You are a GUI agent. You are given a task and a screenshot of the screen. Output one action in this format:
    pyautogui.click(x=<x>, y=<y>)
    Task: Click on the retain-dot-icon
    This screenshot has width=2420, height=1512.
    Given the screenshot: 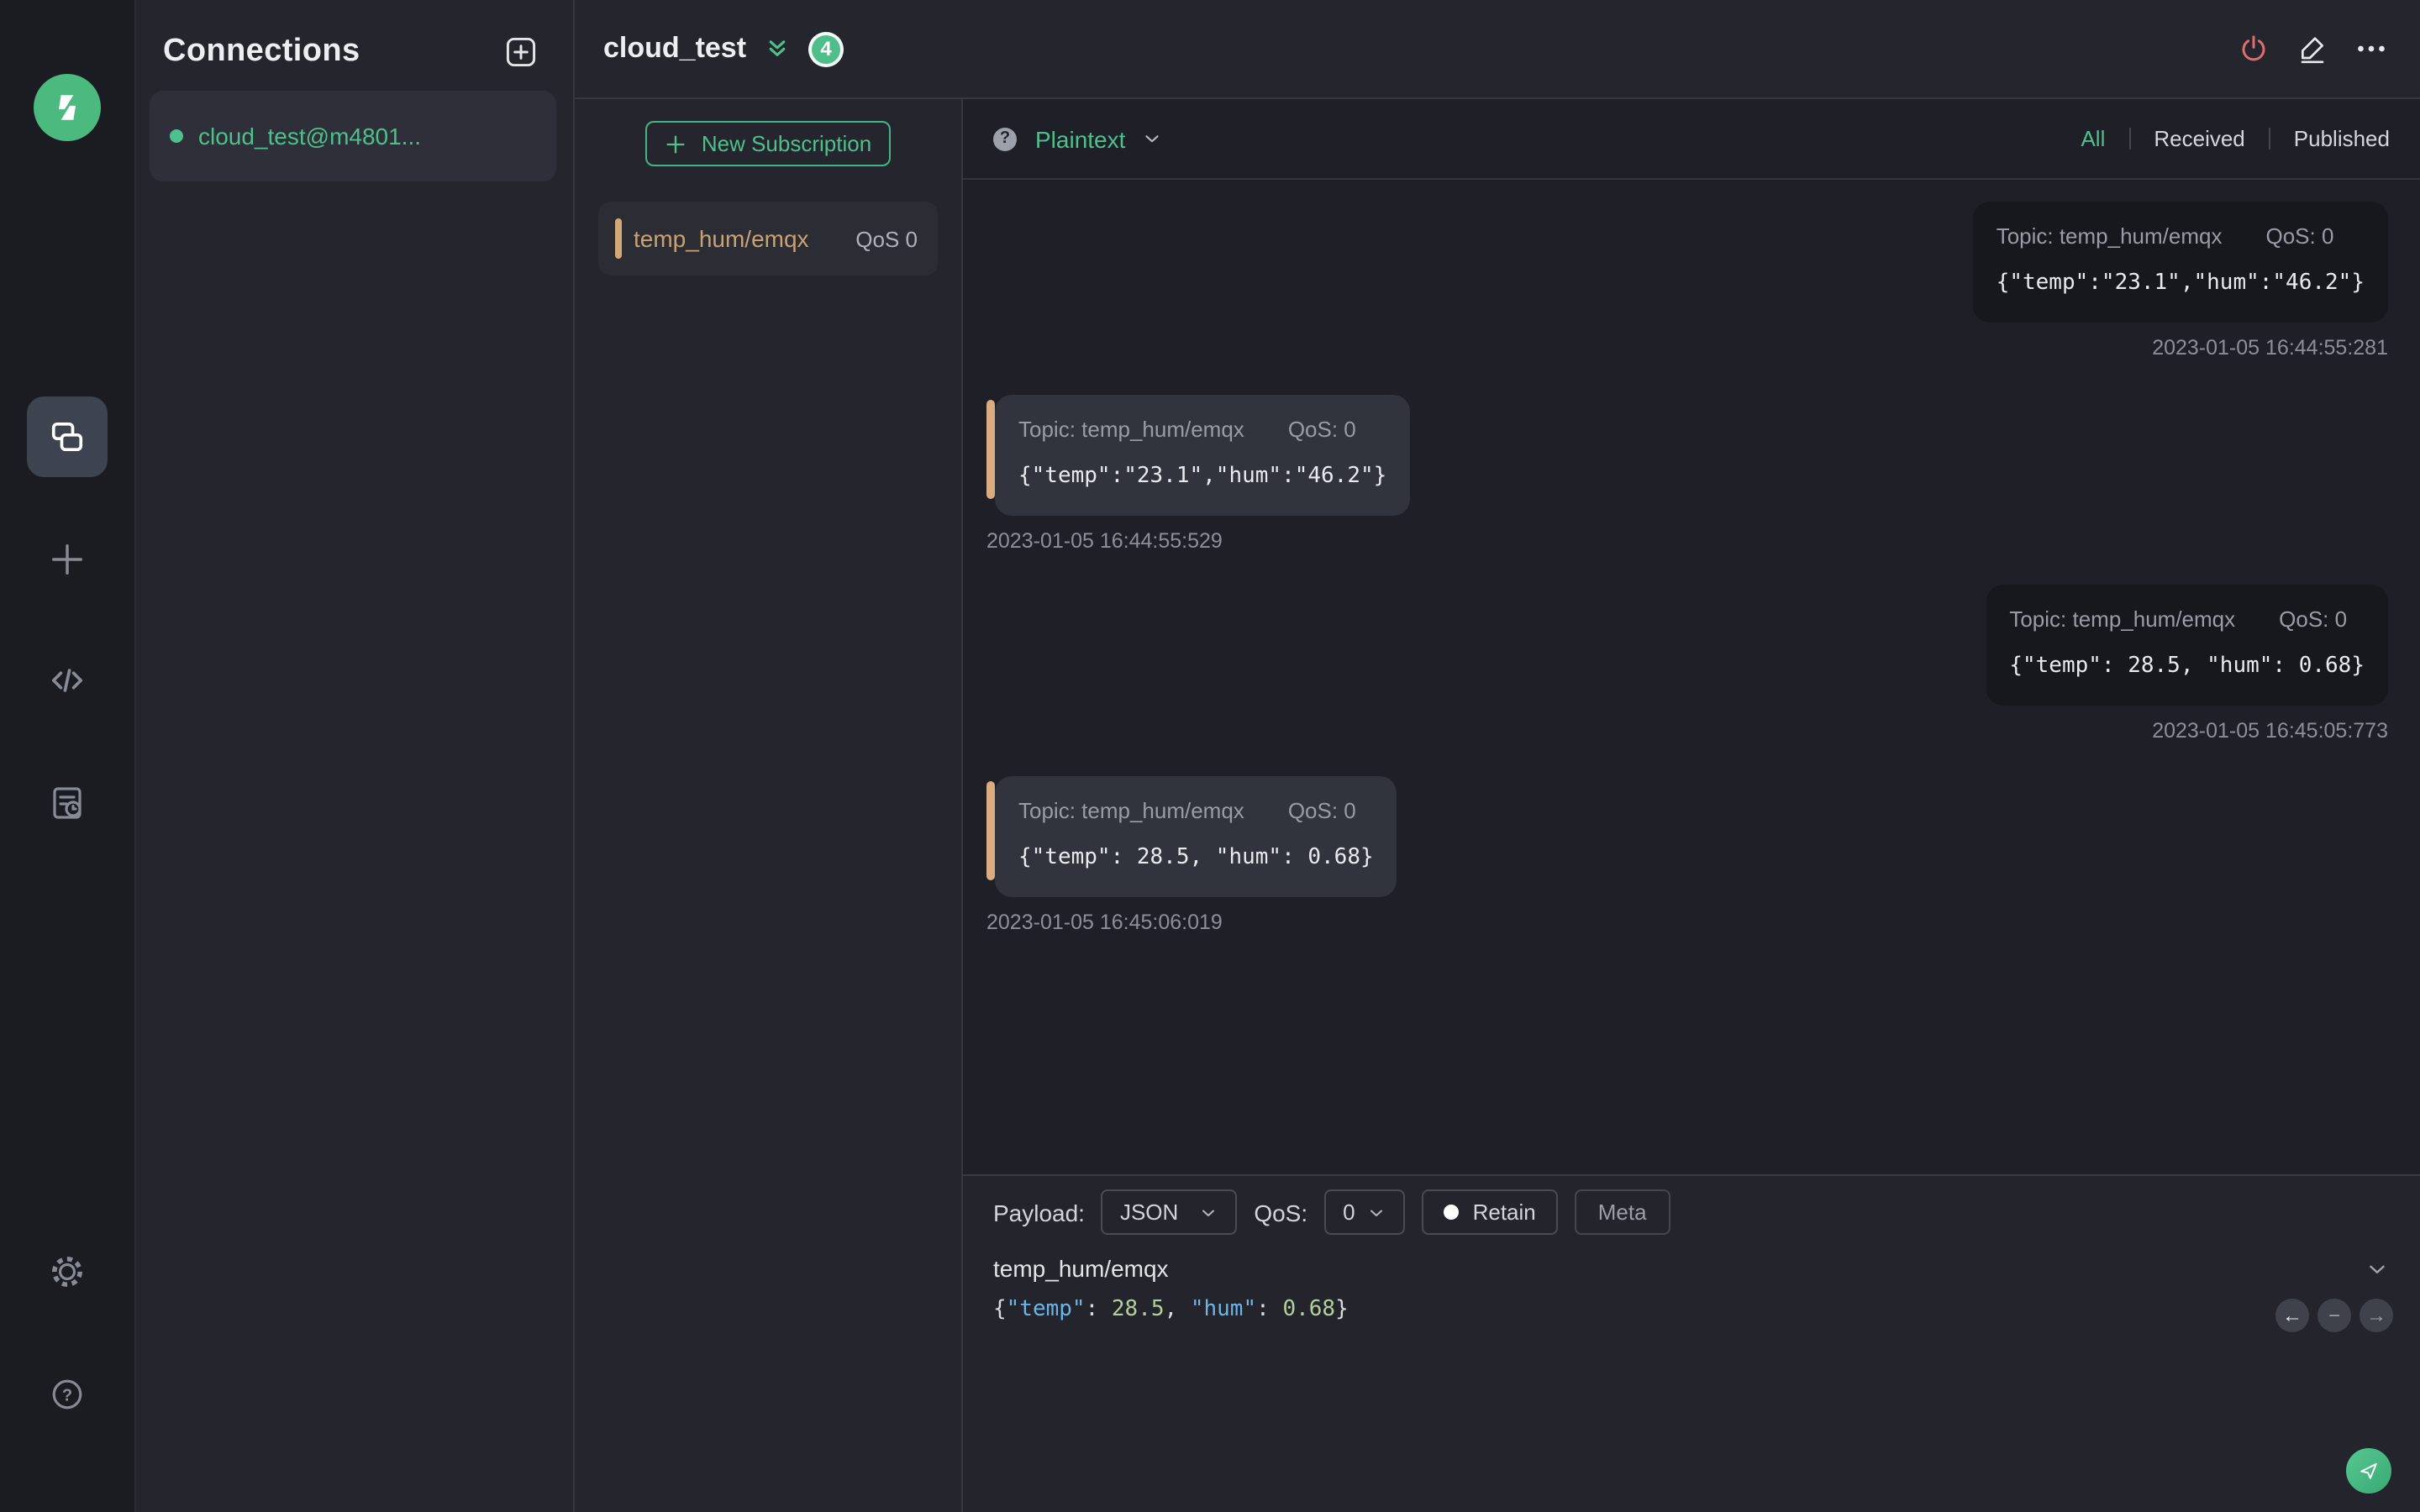 What is the action you would take?
    pyautogui.click(x=1452, y=1212)
    